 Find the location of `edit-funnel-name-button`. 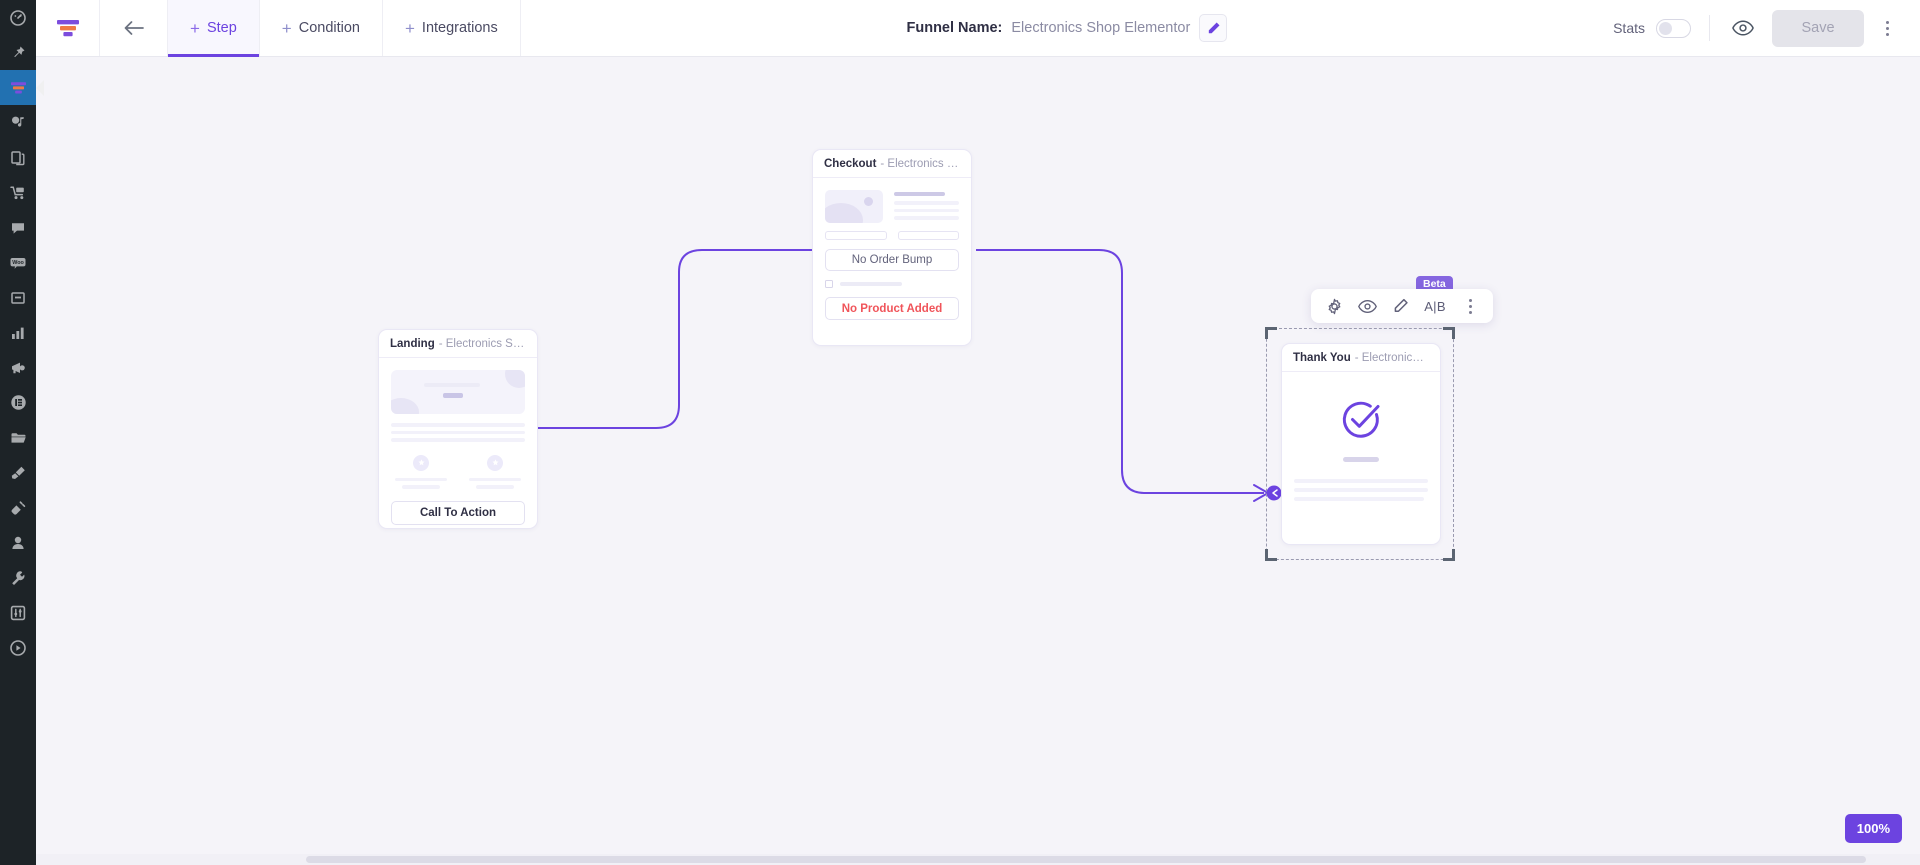

edit-funnel-name-button is located at coordinates (1213, 28).